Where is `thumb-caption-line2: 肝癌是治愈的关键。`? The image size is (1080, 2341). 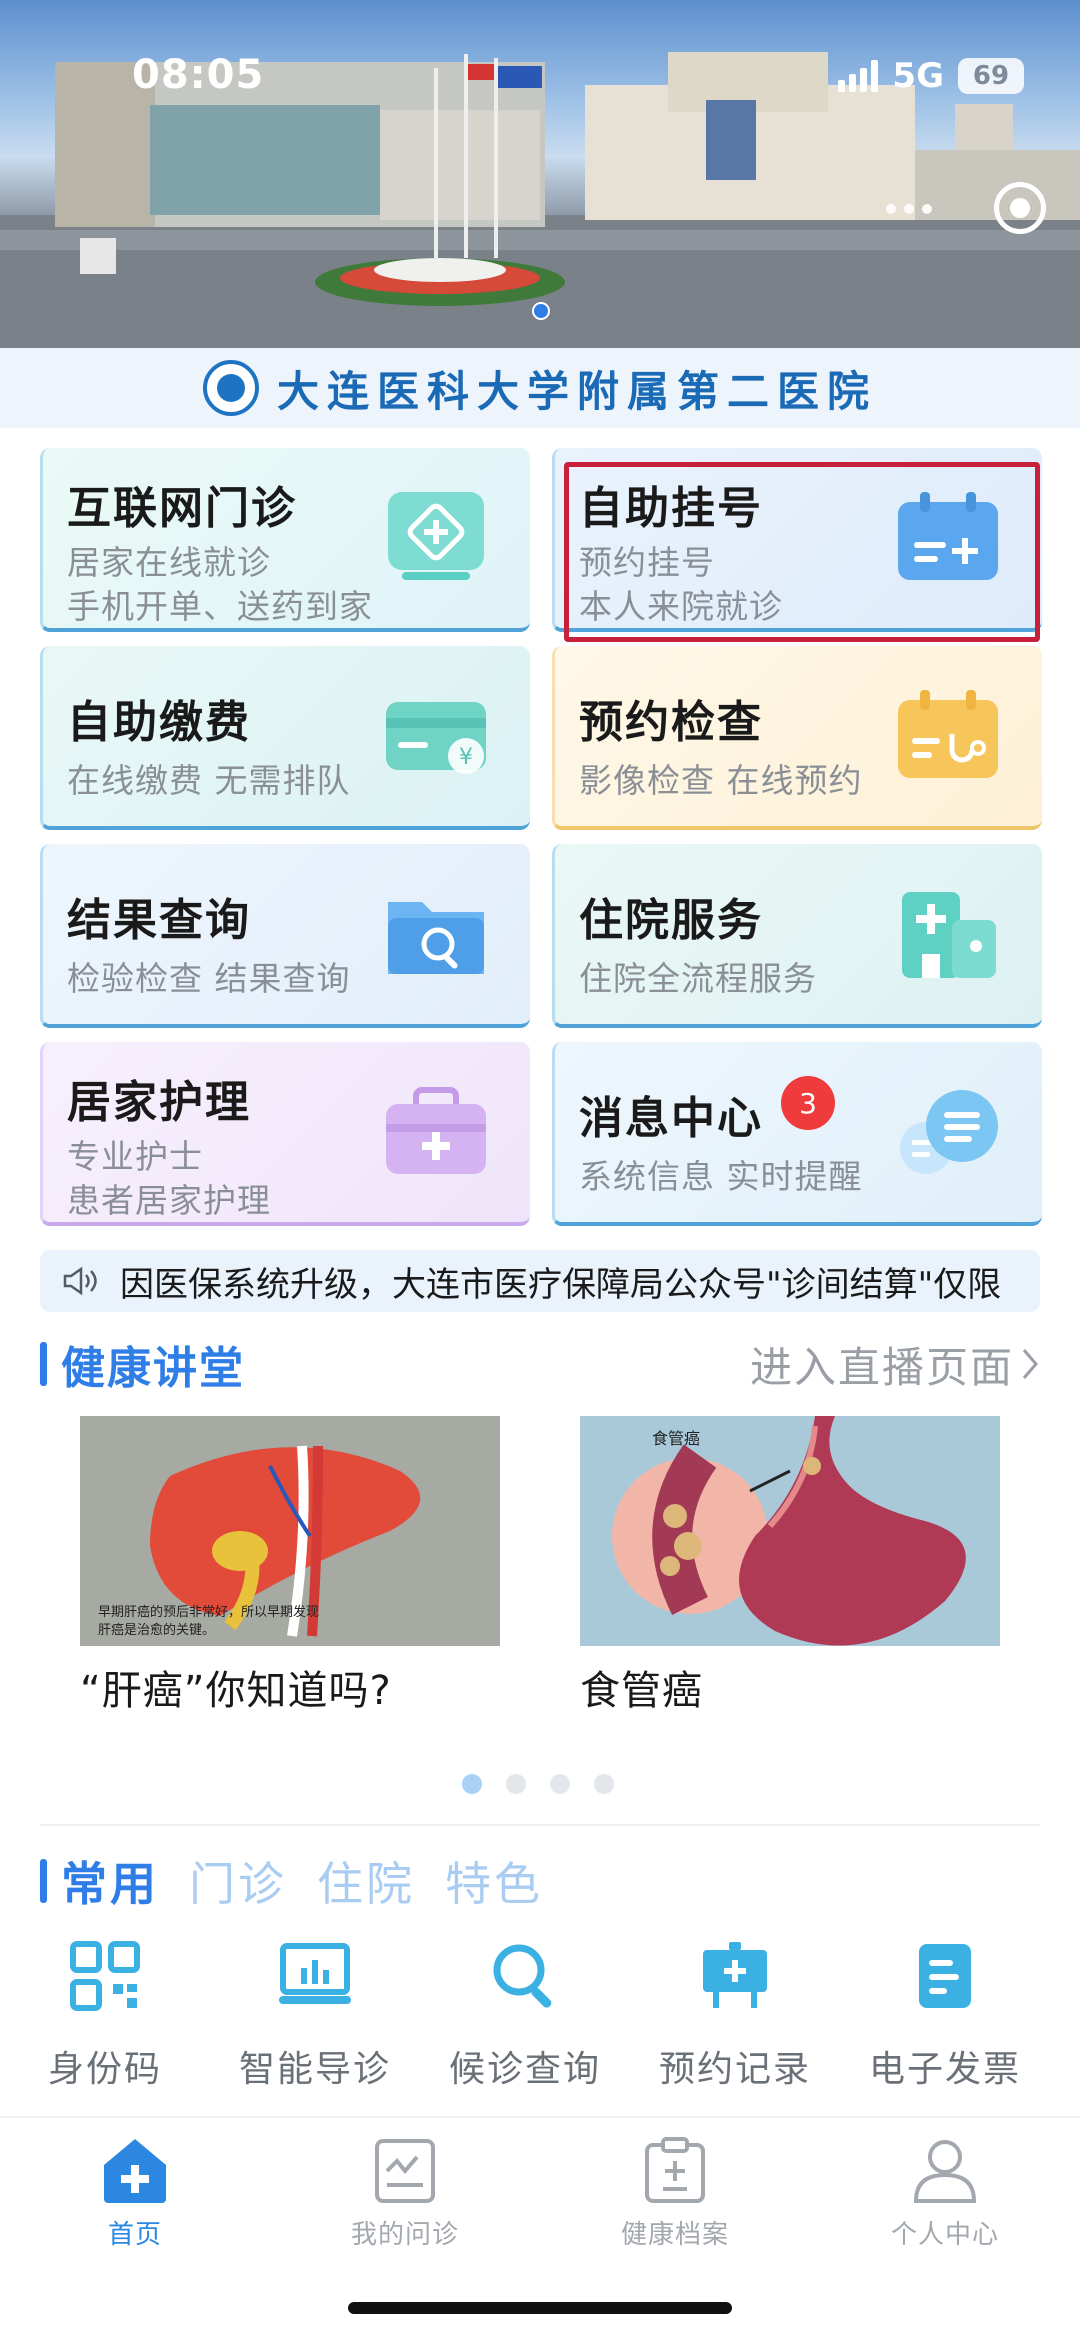
thumb-caption-line2: 肝癌是治愈的关键。 is located at coordinates (156, 1630).